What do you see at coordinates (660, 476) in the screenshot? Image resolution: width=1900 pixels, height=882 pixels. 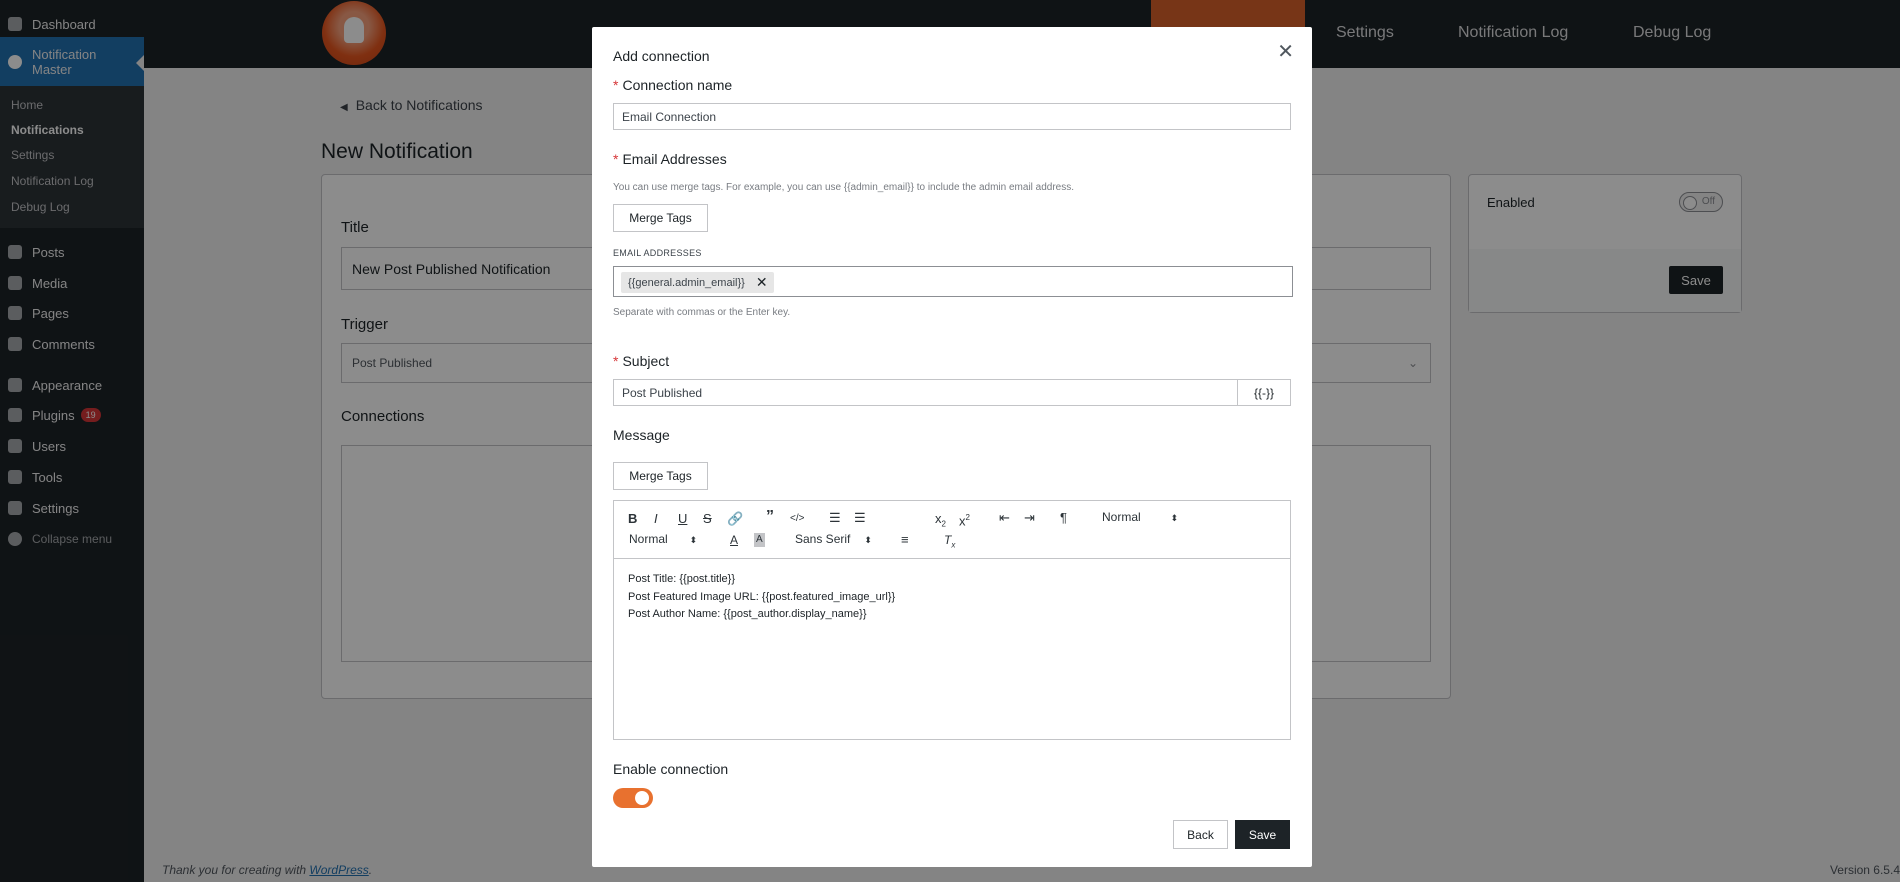 I see `message-merge-tags-button: Merge Tags` at bounding box center [660, 476].